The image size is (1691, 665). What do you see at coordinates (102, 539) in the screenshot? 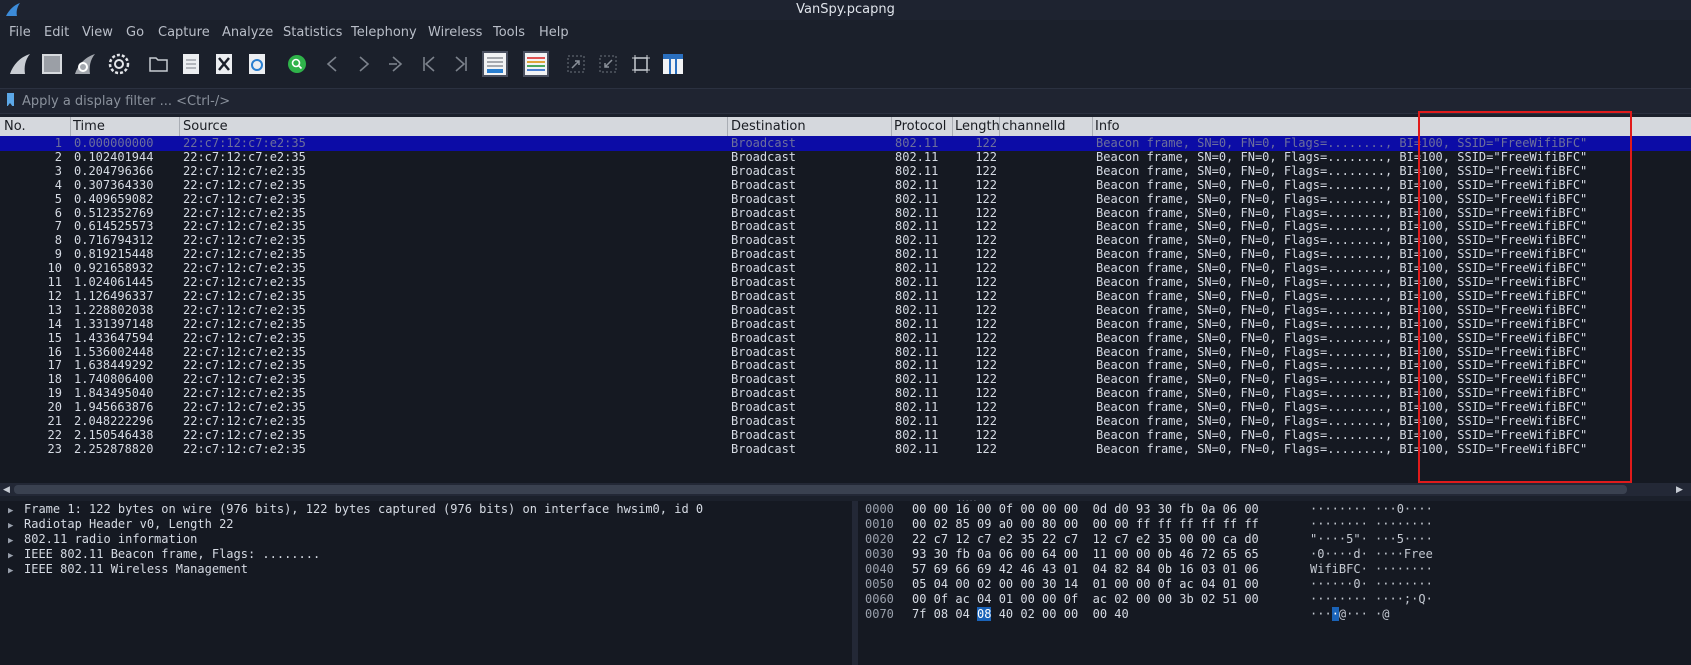
I see `detail-row: ▶ 802.11 radio information` at bounding box center [102, 539].